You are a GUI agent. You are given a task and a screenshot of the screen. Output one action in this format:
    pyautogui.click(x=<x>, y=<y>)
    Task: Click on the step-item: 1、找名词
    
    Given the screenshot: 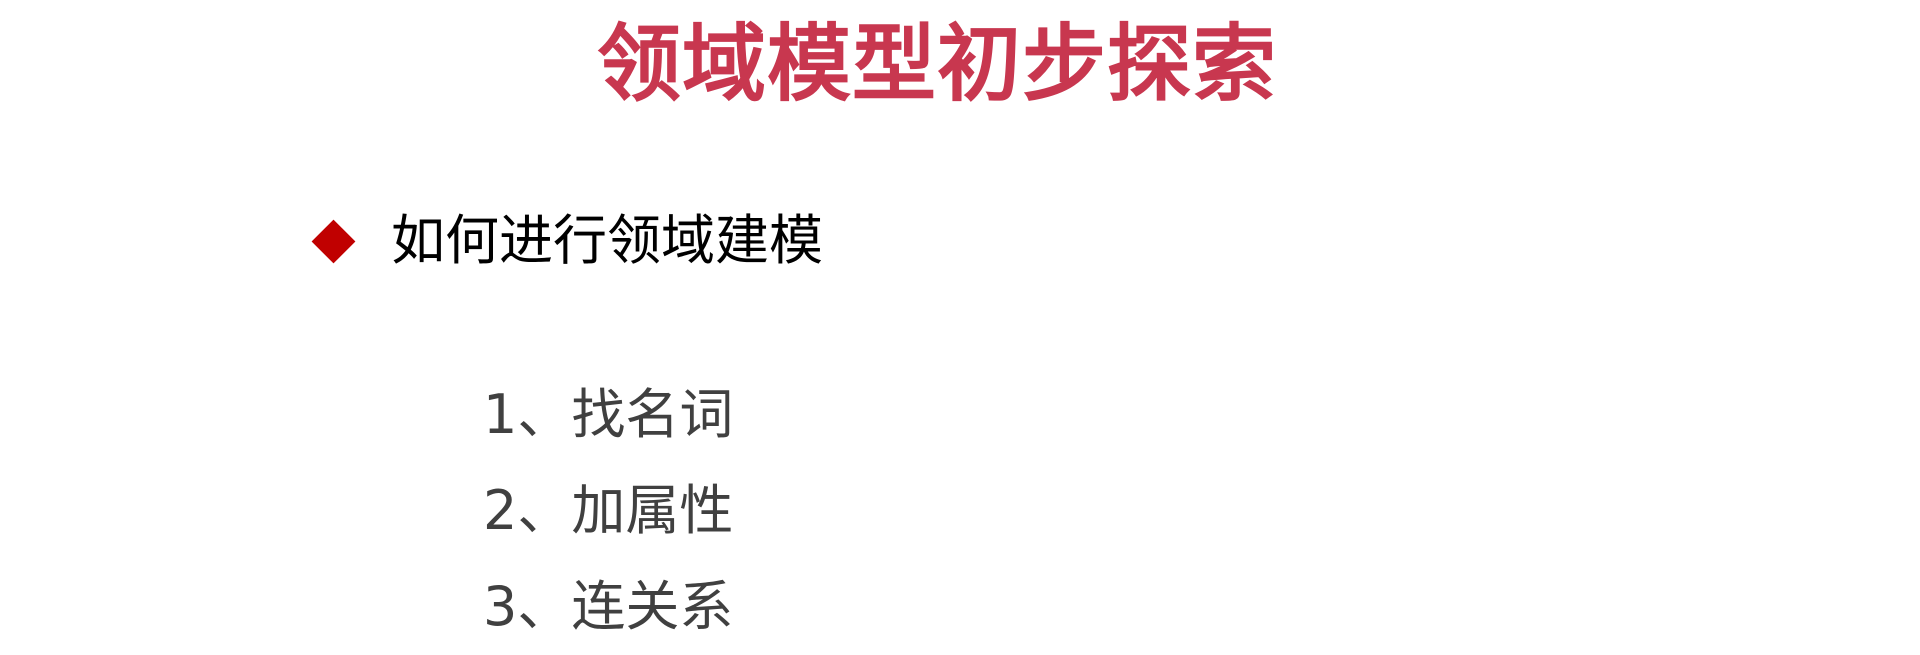 What is the action you would take?
    pyautogui.click(x=608, y=414)
    